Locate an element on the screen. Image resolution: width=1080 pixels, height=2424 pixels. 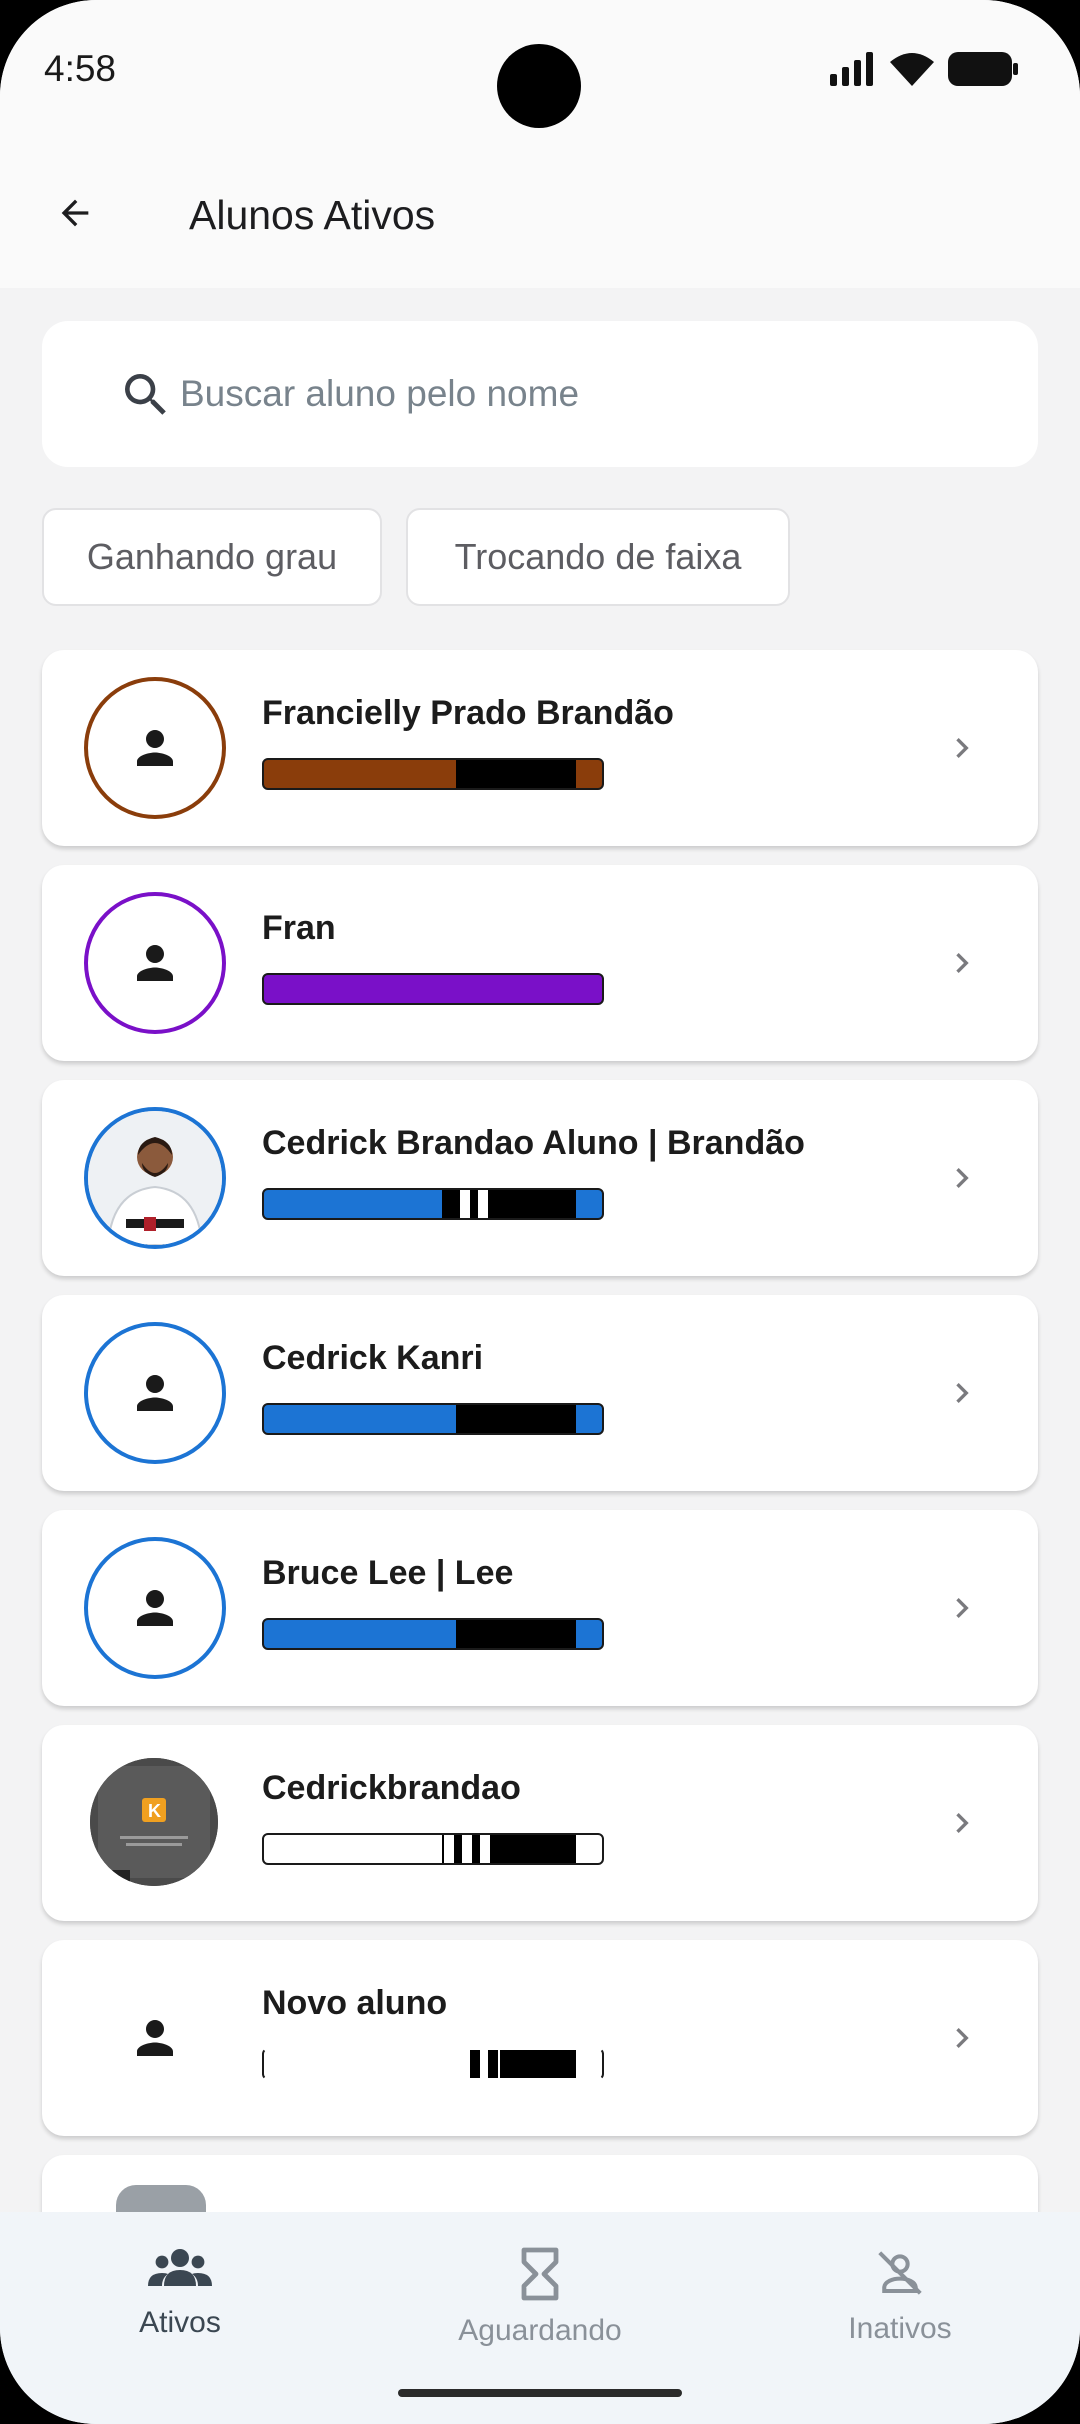
belt-tip-edge is located at coordinates (449, 1204).